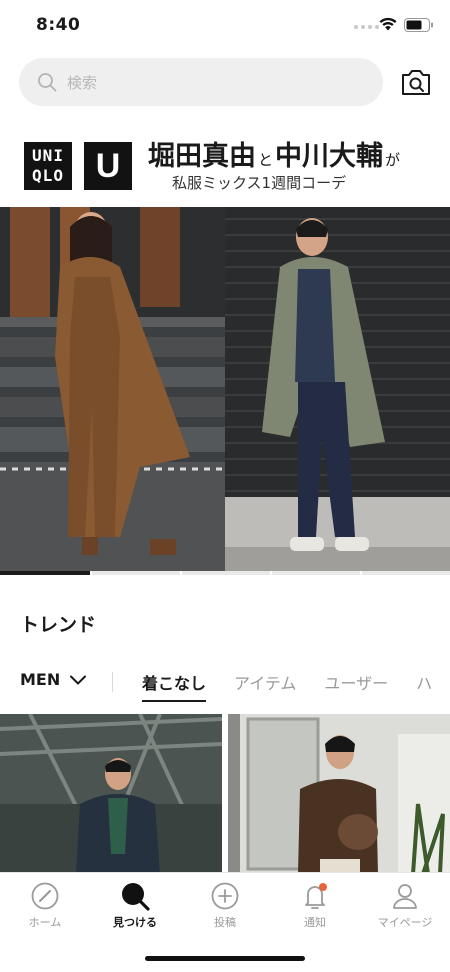 Image resolution: width=450 pixels, height=972 pixels. I want to click on banner-subtitle: 私服ミックス1週間コーデ, so click(259, 183).